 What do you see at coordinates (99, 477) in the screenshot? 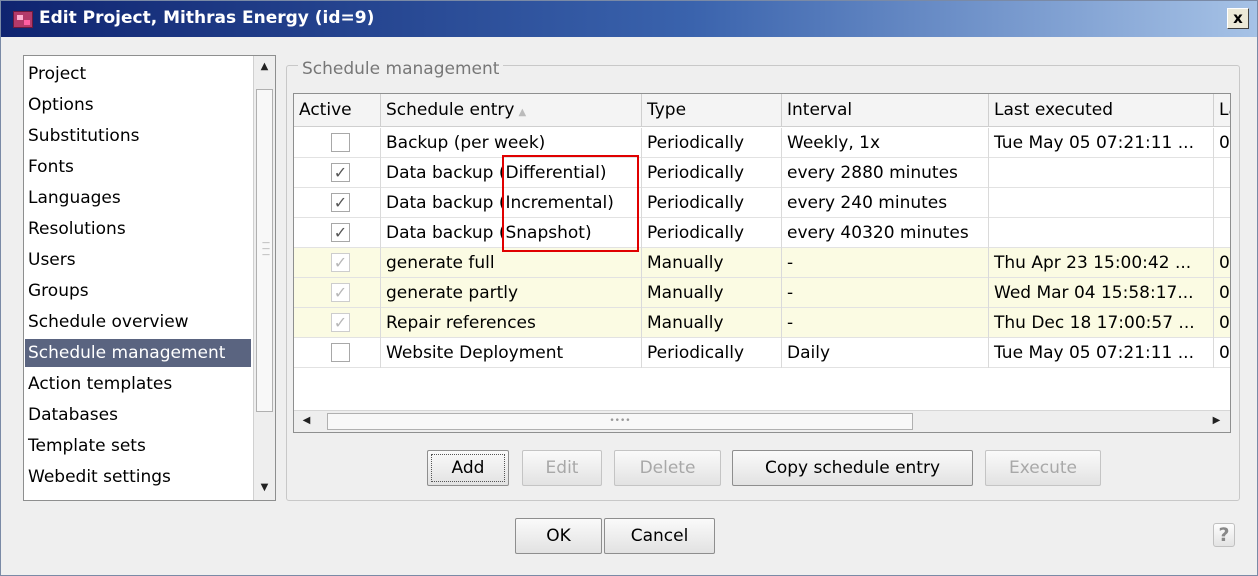
I see `nav-item: Webedit settings` at bounding box center [99, 477].